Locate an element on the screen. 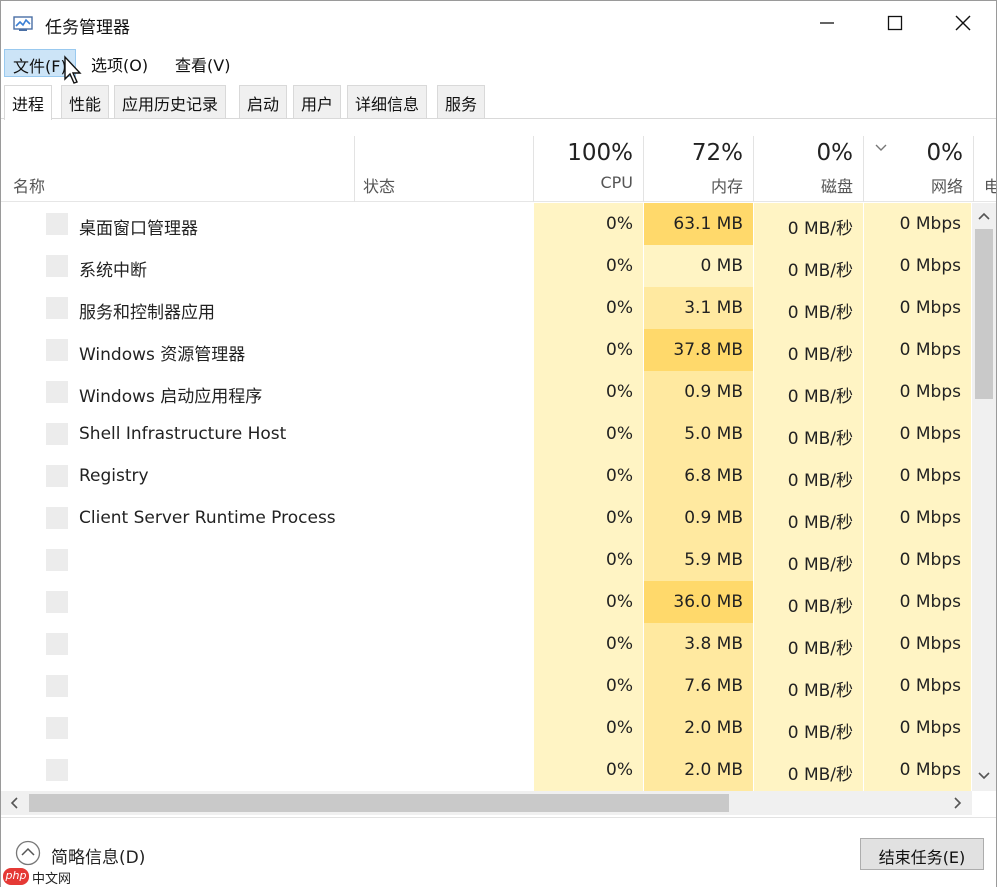 The image size is (997, 887). scroll-down-arrow-icon is located at coordinates (984, 776).